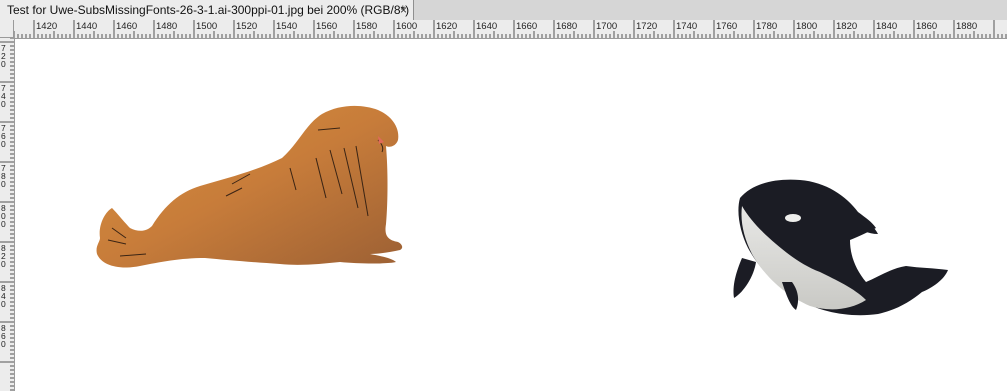 The image size is (1007, 391). What do you see at coordinates (926, 26) in the screenshot?
I see `ruler-label: 1860` at bounding box center [926, 26].